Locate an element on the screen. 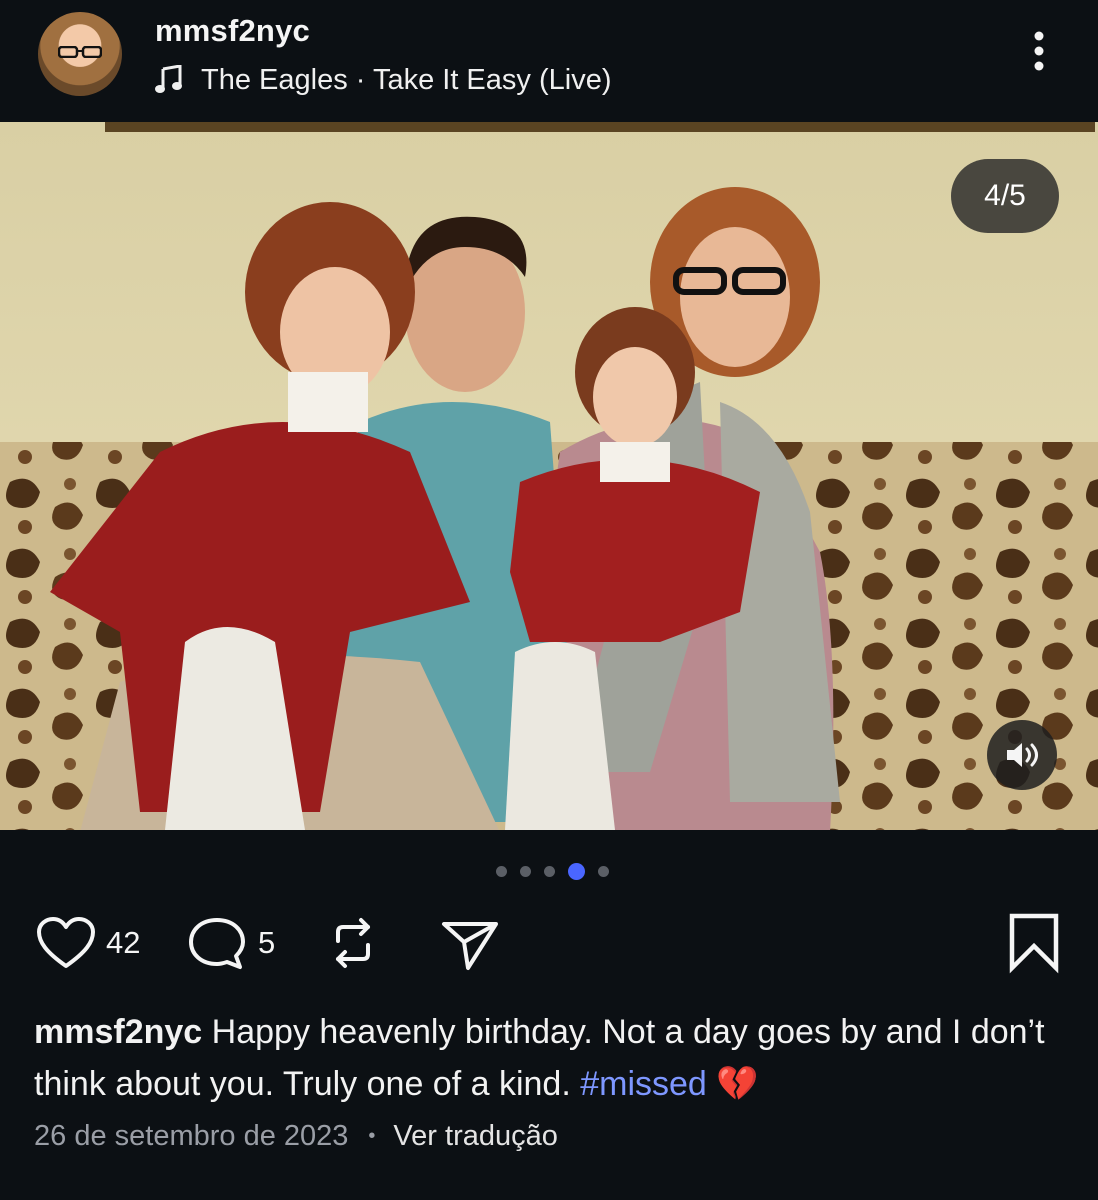 The height and width of the screenshot is (1200, 1098). broken-heart-emoji: 💔 is located at coordinates (737, 1084).